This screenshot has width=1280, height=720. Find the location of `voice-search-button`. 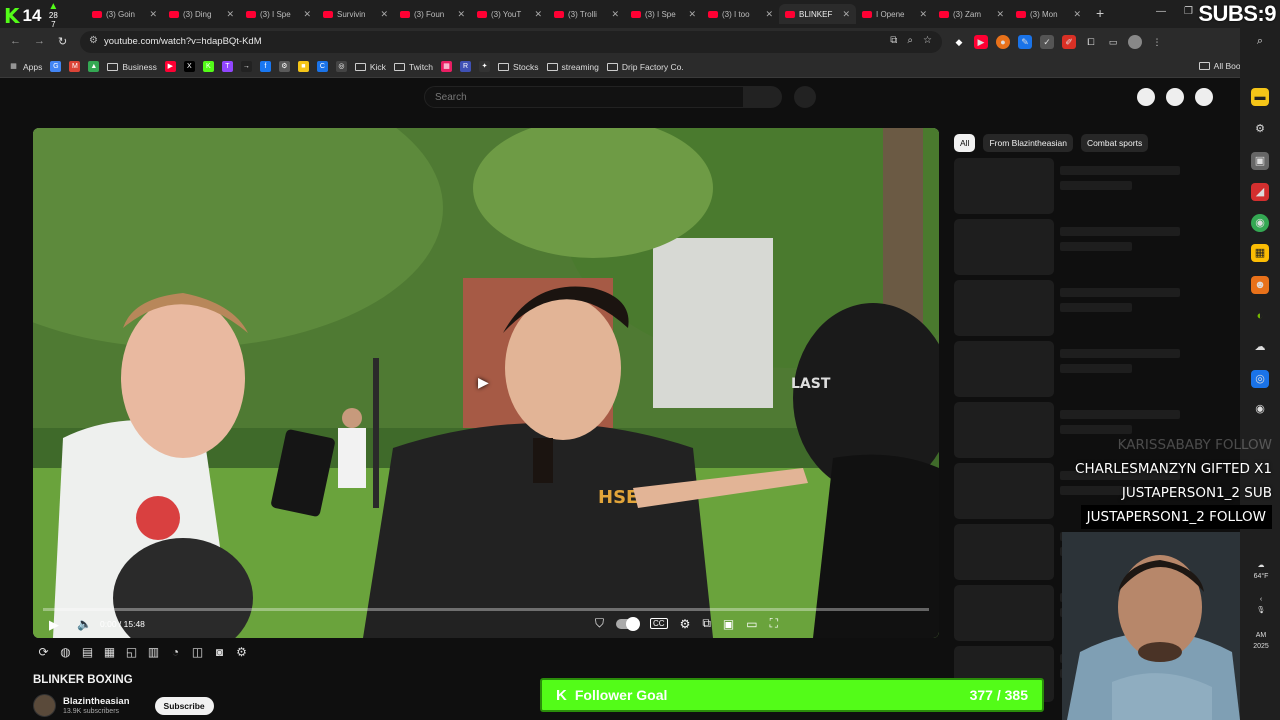

voice-search-button is located at coordinates (805, 97).